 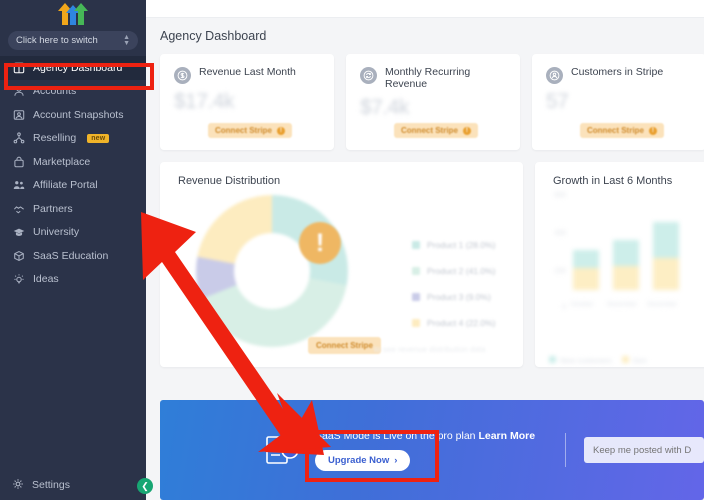 I want to click on sidebar-collapse-button: ❮, so click(x=145, y=486).